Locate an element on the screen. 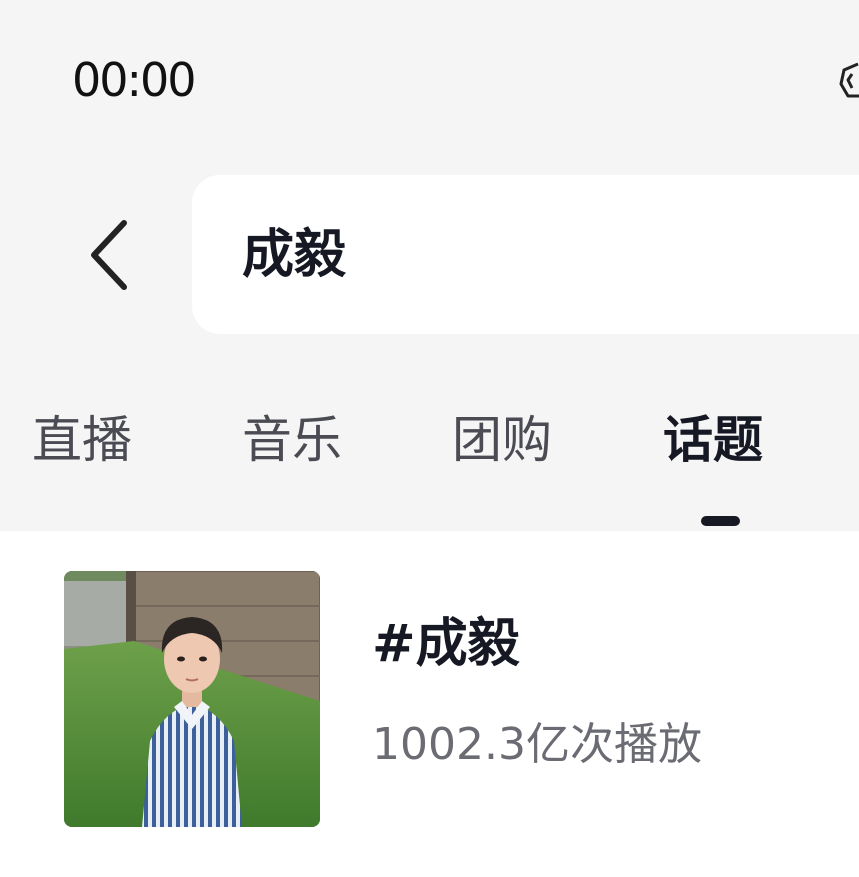  status-time: 00:00 is located at coordinates (134, 80).